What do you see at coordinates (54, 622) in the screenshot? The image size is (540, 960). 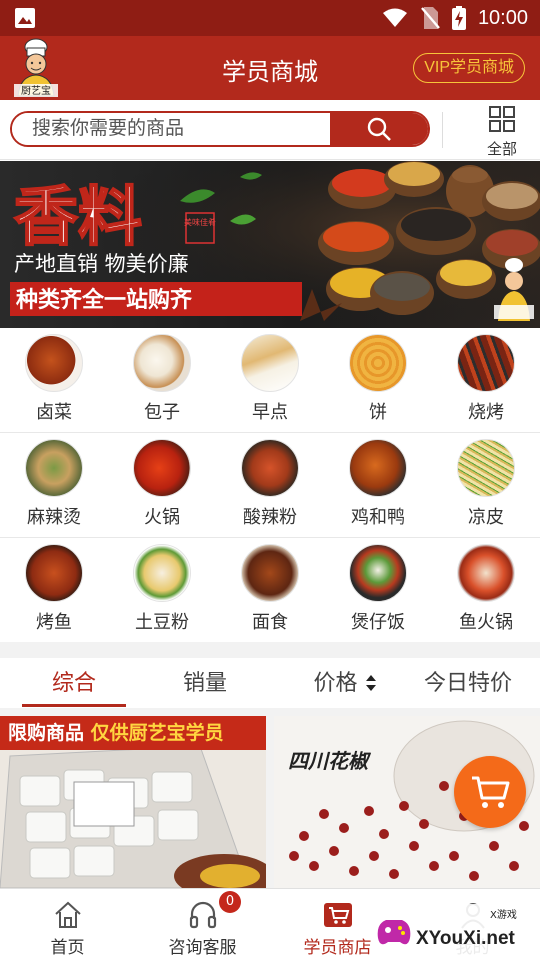 I see `category-label: 烤鱼` at bounding box center [54, 622].